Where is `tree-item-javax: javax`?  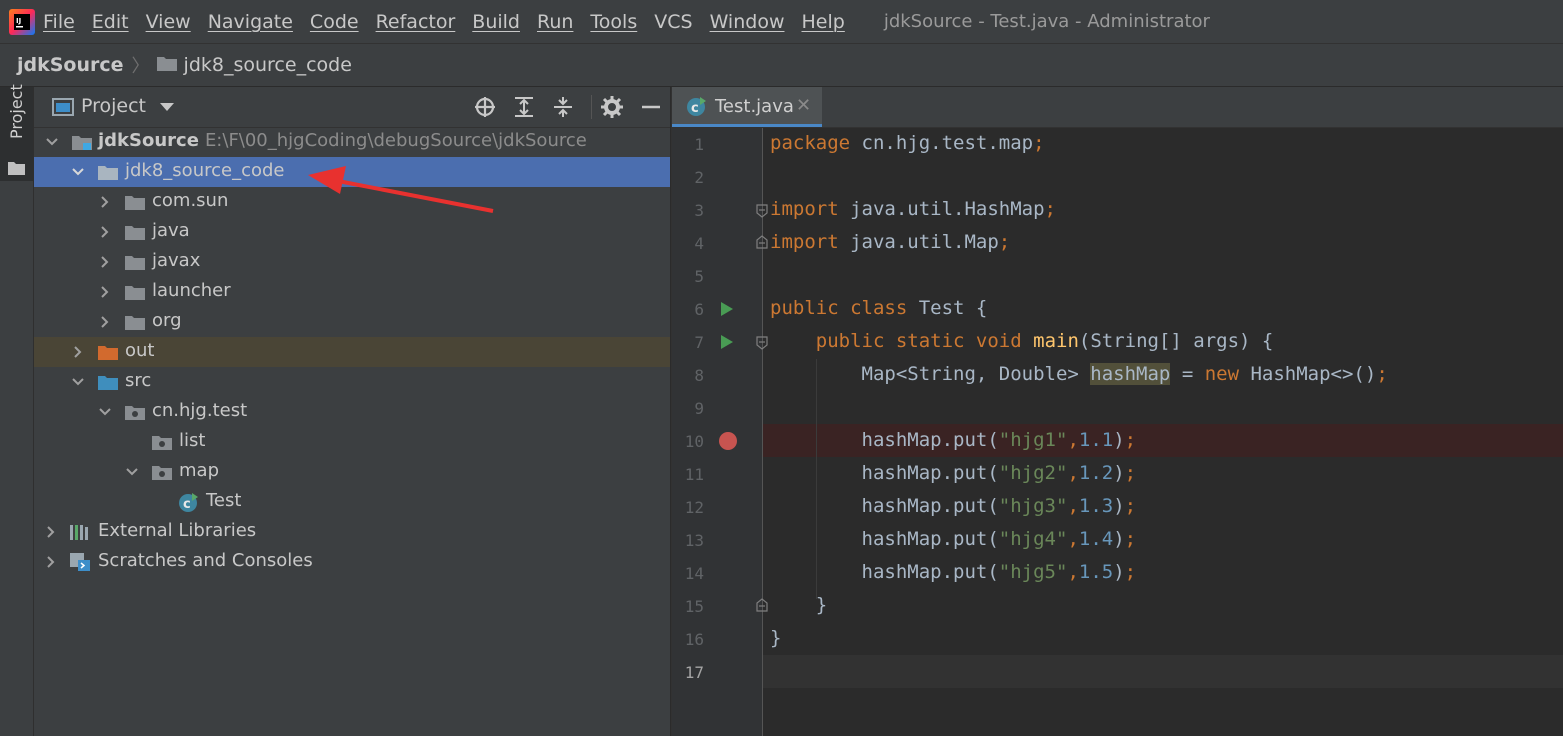
tree-item-javax: javax is located at coordinates (352, 262).